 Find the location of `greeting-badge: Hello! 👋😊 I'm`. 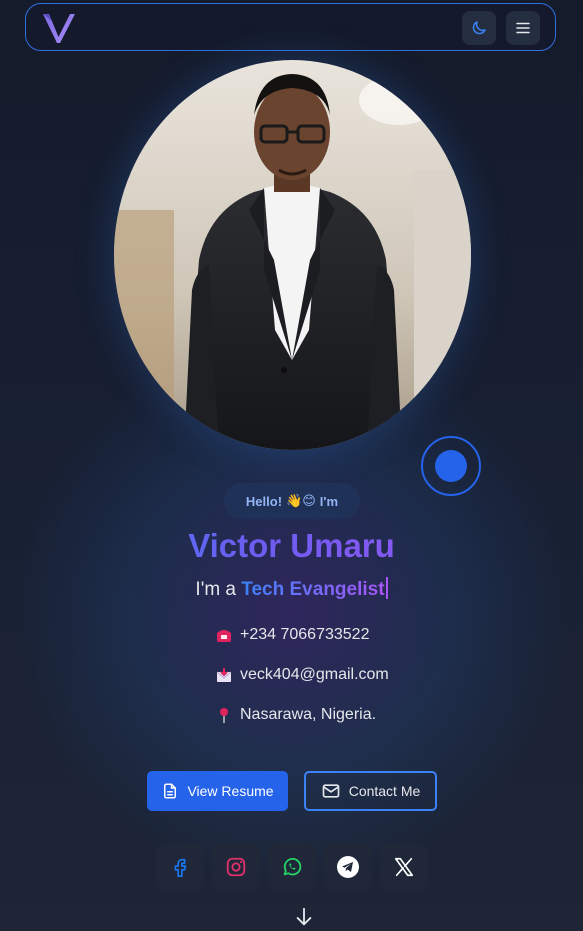

greeting-badge: Hello! 👋😊 I'm is located at coordinates (292, 501).